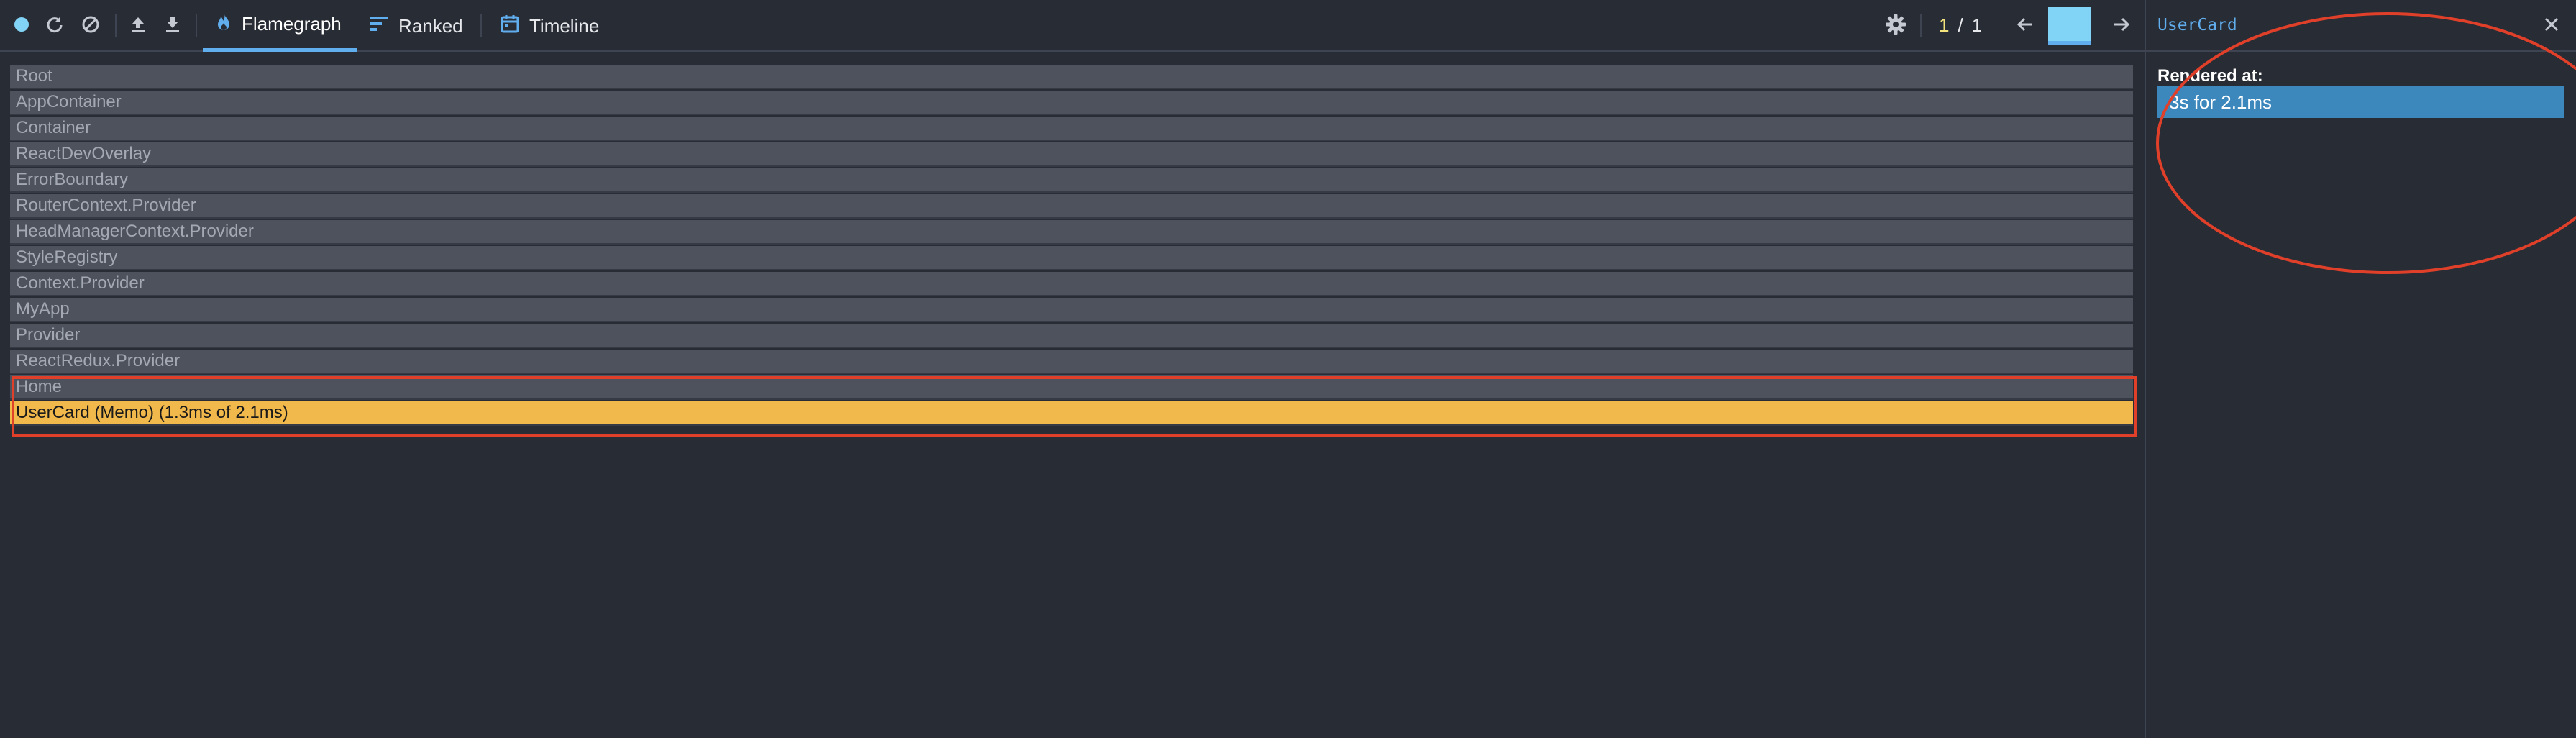 Image resolution: width=2576 pixels, height=738 pixels. Describe the element at coordinates (224, 24) in the screenshot. I see `flame-icon` at that location.